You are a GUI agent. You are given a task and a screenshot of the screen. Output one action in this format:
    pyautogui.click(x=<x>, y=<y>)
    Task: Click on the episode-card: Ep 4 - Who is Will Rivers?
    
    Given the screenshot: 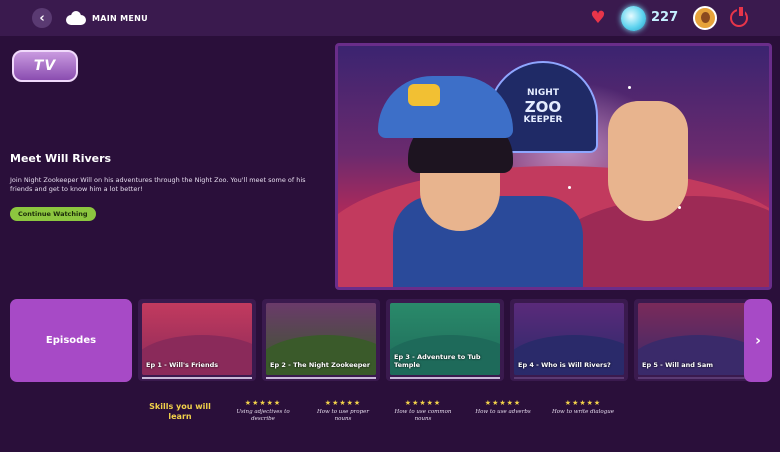 What is the action you would take?
    pyautogui.click(x=569, y=340)
    